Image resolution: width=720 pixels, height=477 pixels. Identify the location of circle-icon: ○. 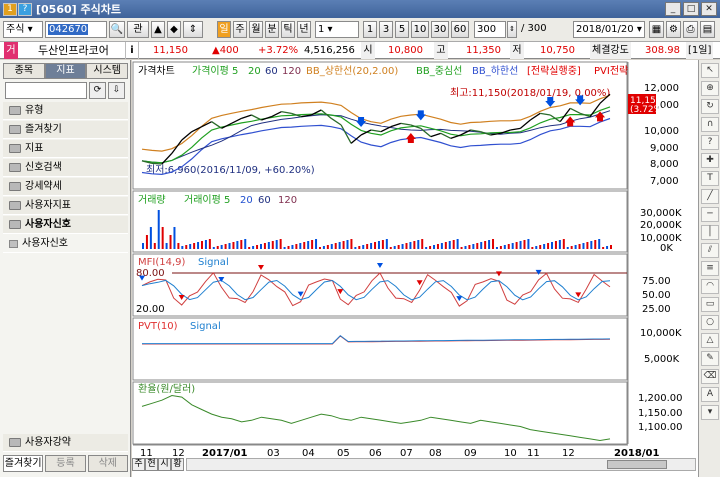
(710, 322).